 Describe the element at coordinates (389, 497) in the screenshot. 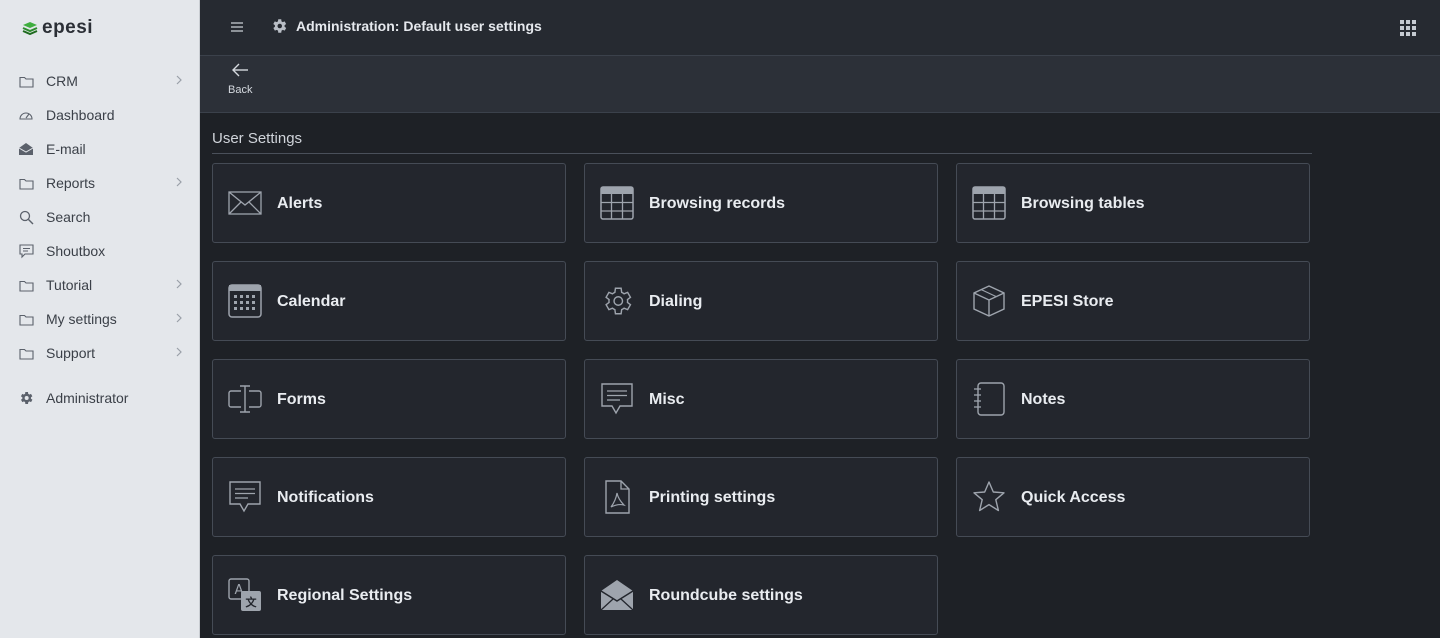

I see `tile-notifications: Notifications` at that location.